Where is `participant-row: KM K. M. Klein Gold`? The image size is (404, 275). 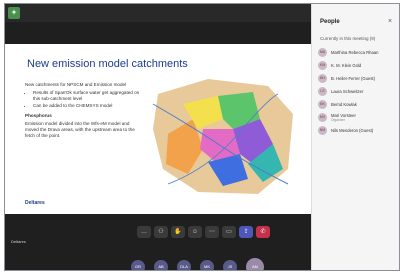 participant-row: KM K. M. Klein Gold is located at coordinates (358, 65).